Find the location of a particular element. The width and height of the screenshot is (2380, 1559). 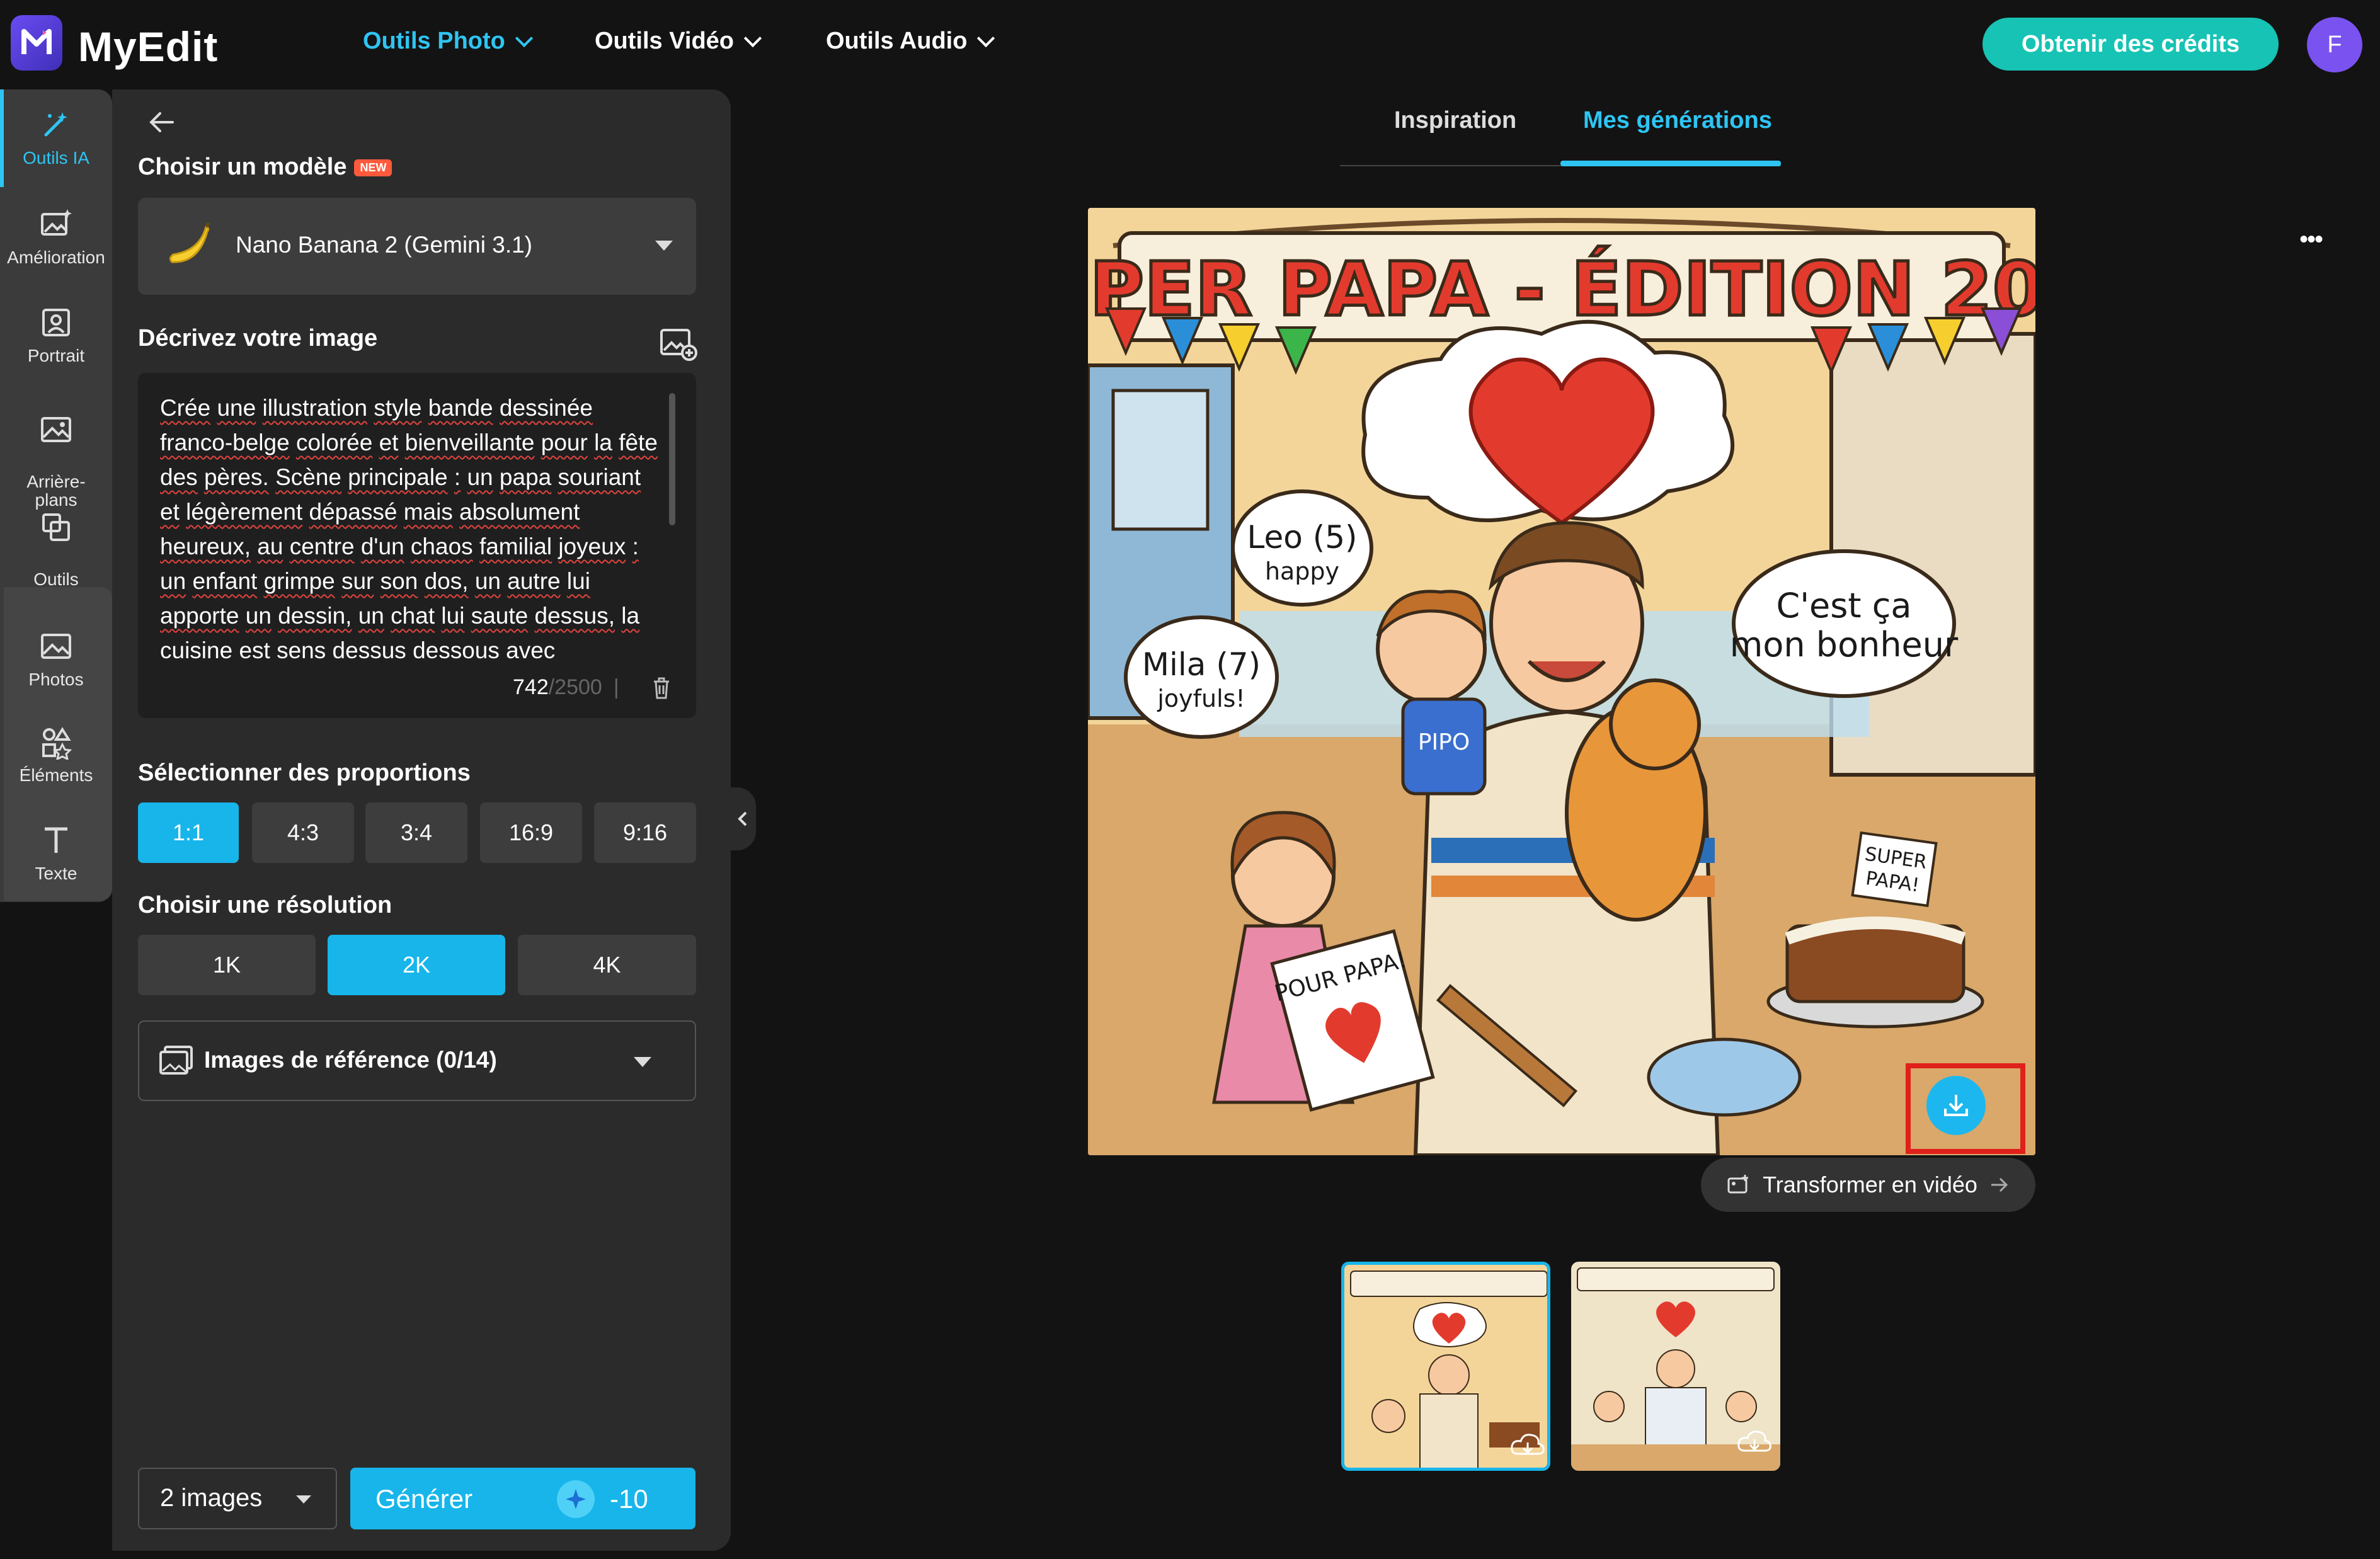

generate-cost: -10 is located at coordinates (629, 1499).